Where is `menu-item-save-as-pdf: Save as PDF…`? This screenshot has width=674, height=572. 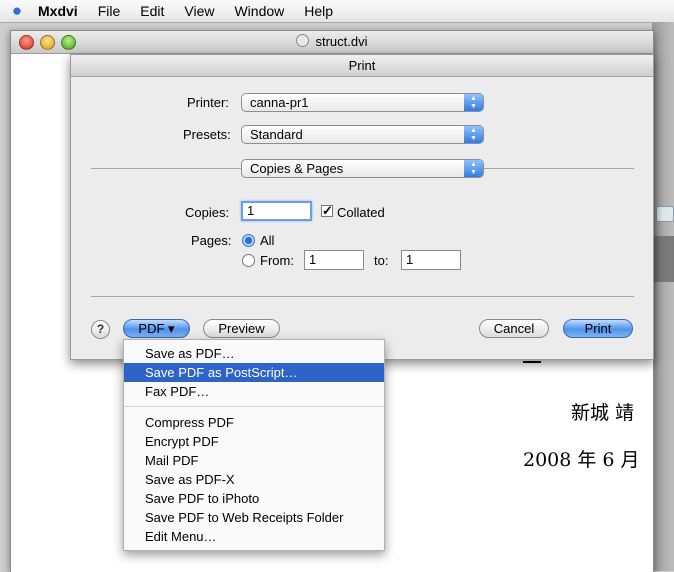 menu-item-save-as-pdf: Save as PDF… is located at coordinates (254, 353).